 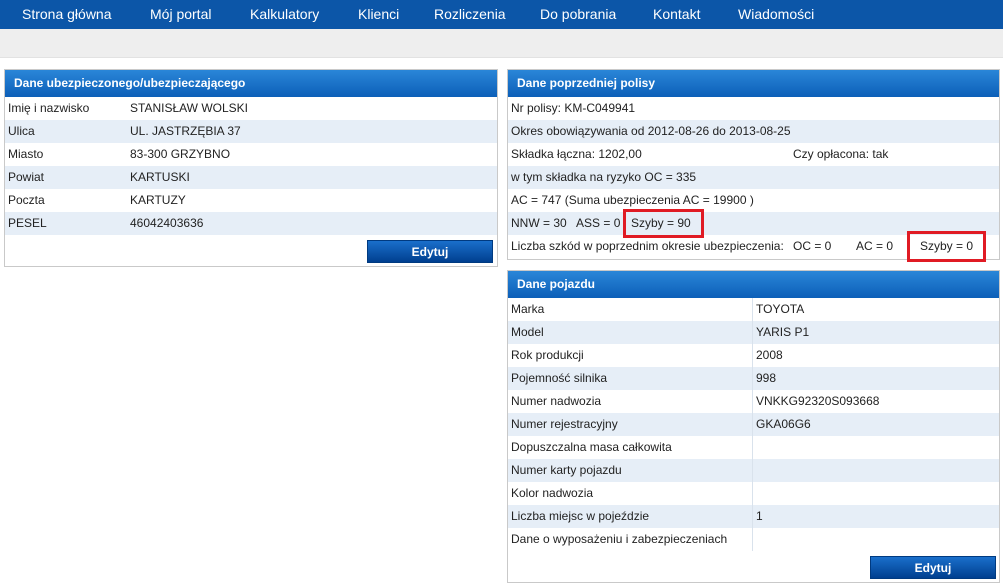 I want to click on table-row: Numer nadwozia VNKKG92320S093668, so click(x=753, y=401).